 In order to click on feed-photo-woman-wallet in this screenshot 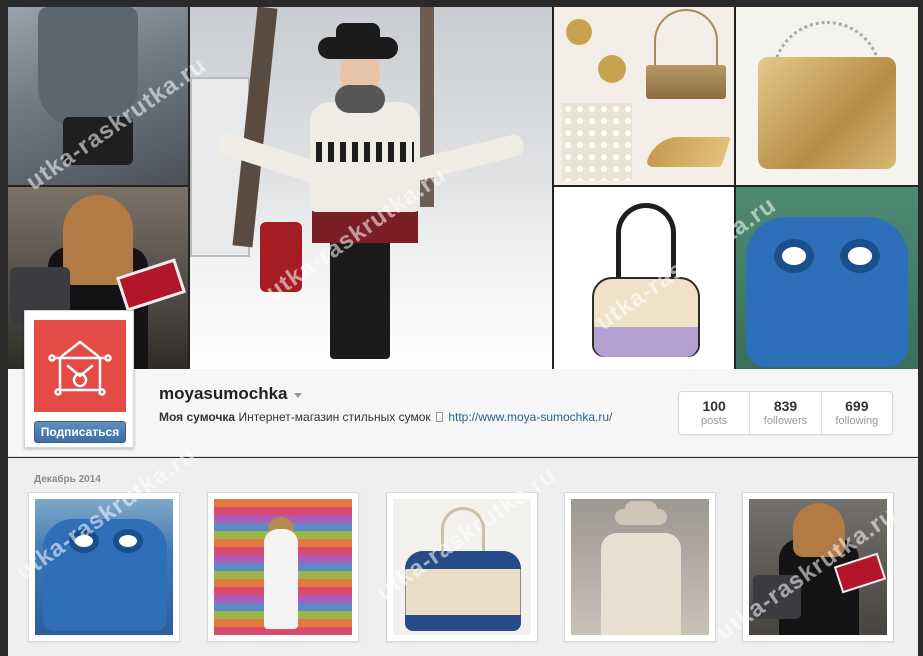, I will do `click(818, 567)`.